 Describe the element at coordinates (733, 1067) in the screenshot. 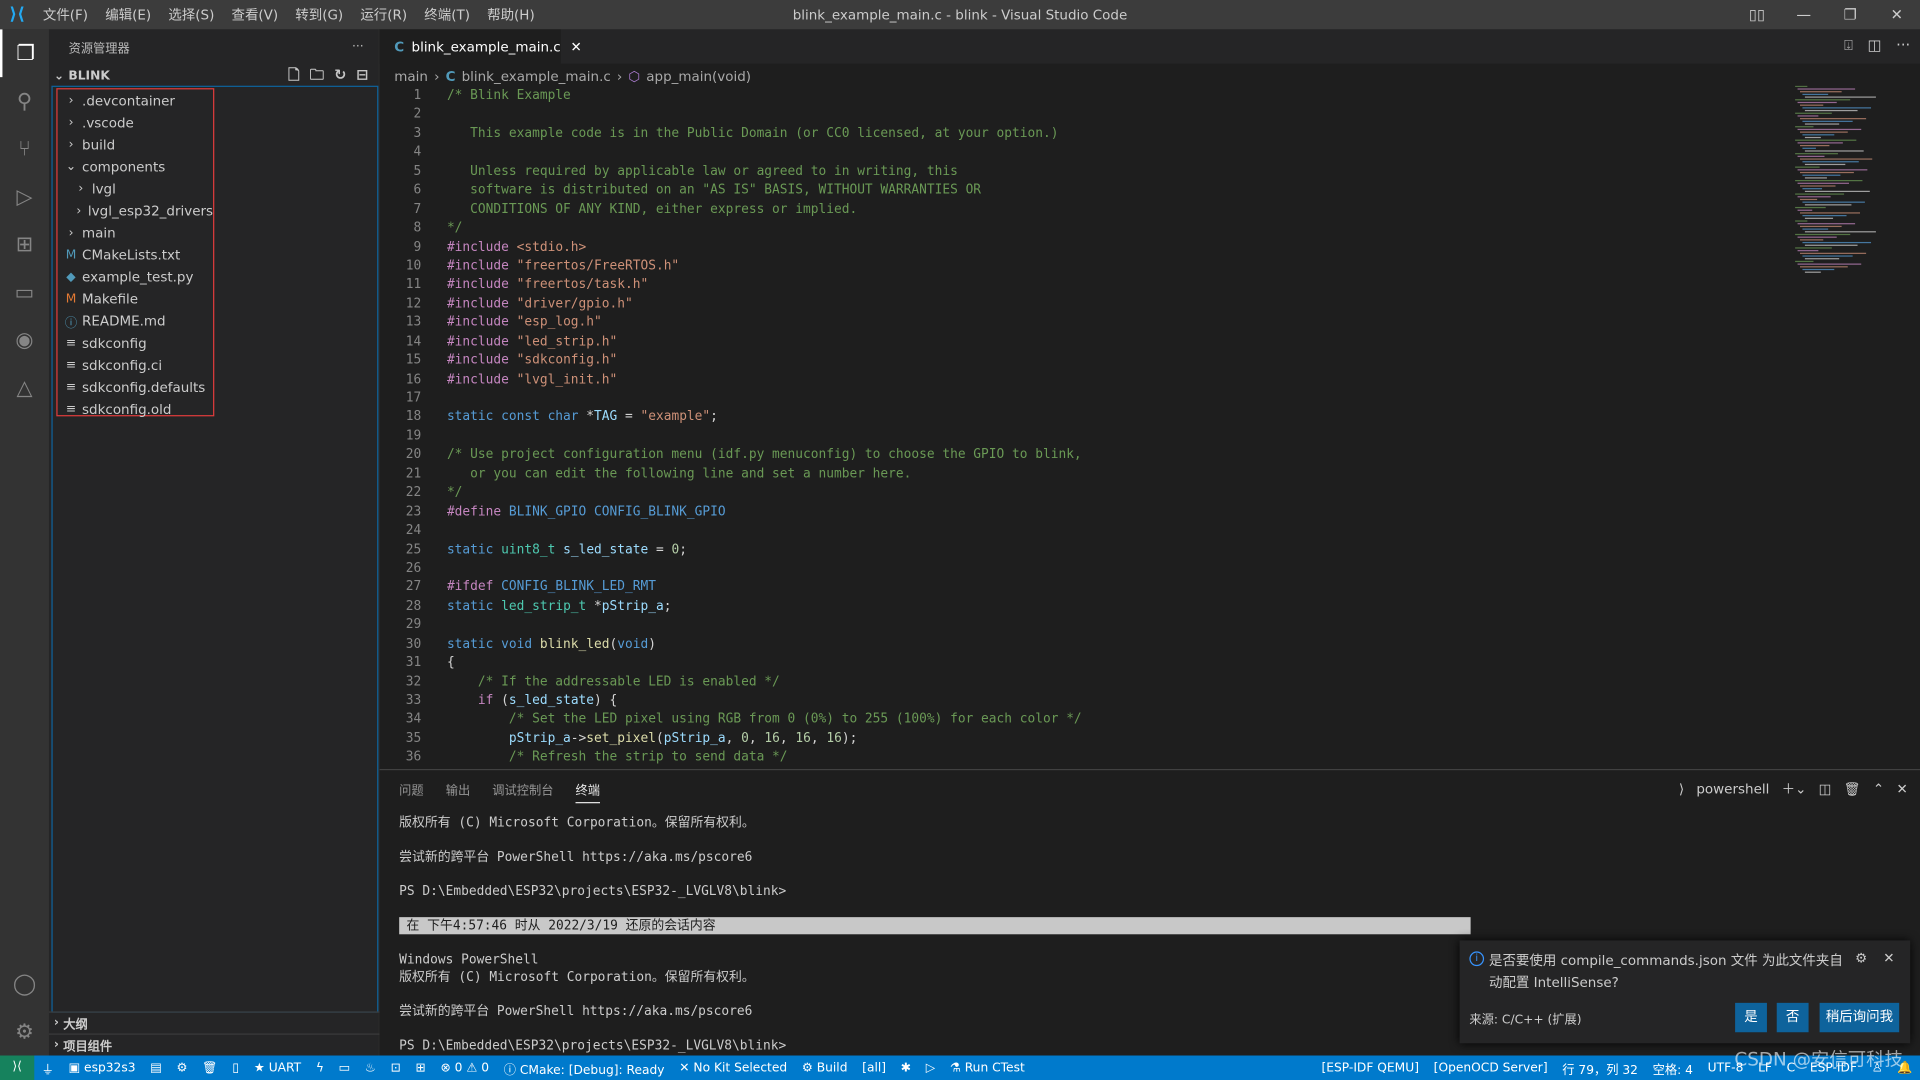

I see `kit-selector: ✕ No Kit Selected` at that location.